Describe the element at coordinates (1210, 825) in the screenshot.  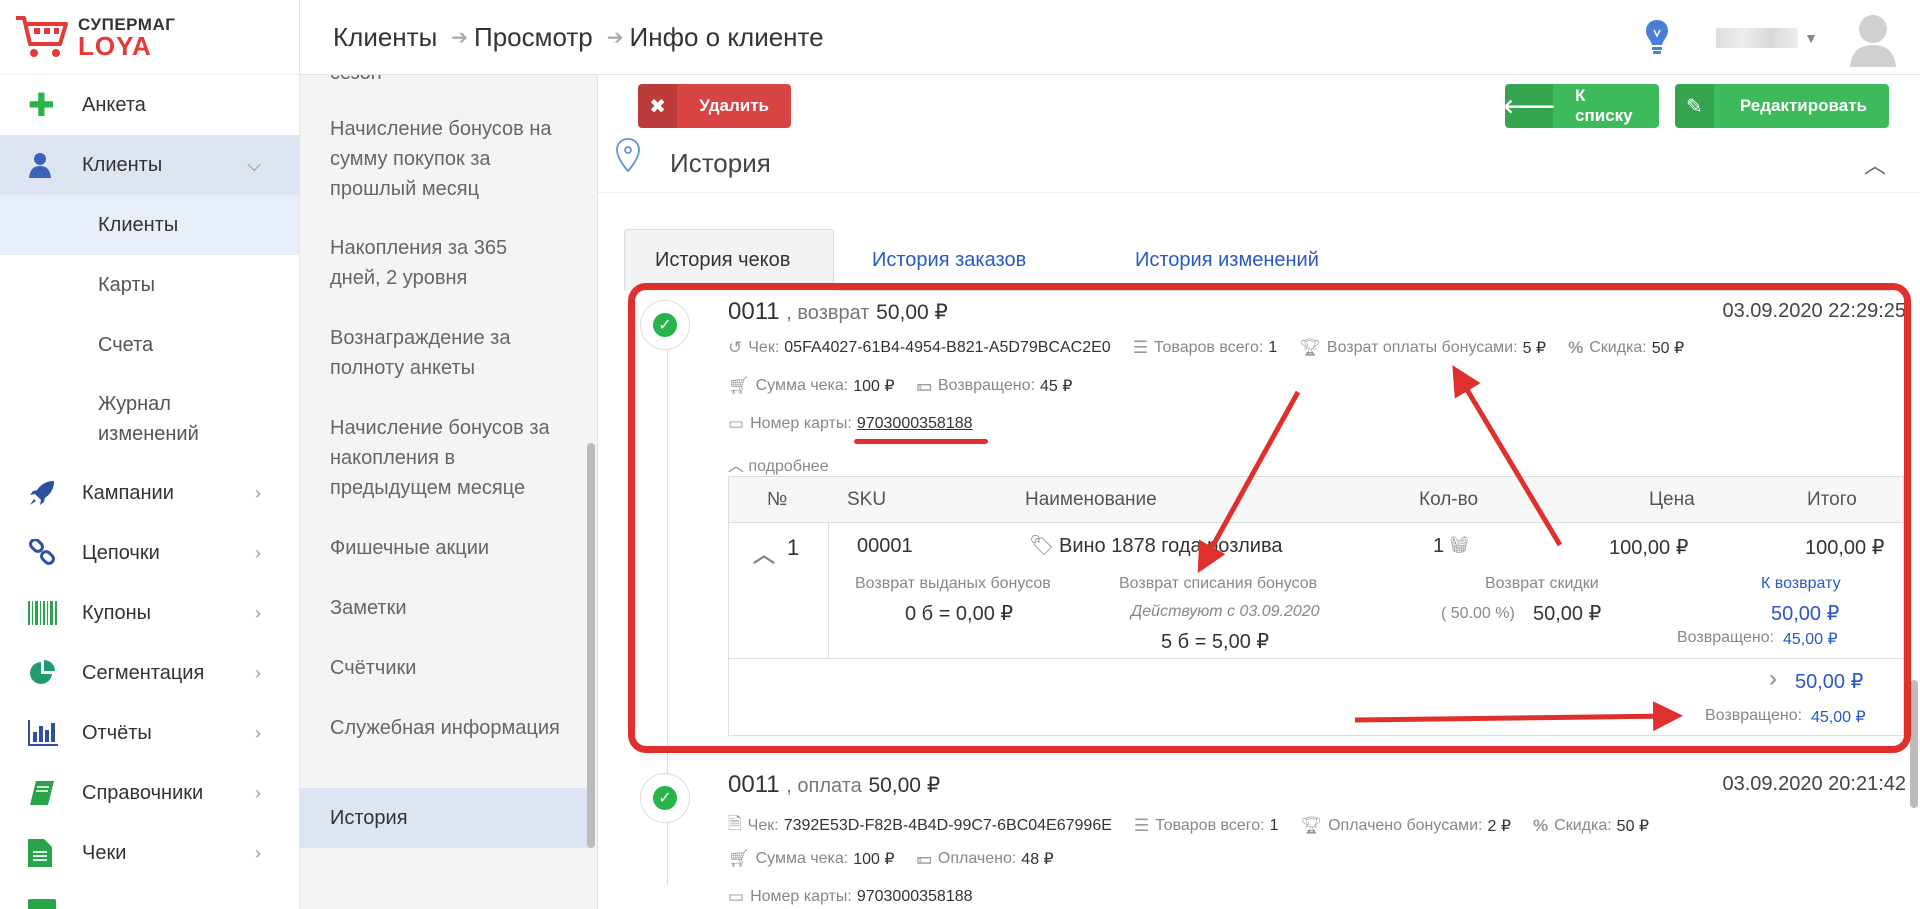
I see `meta-label: Товаров всего:` at that location.